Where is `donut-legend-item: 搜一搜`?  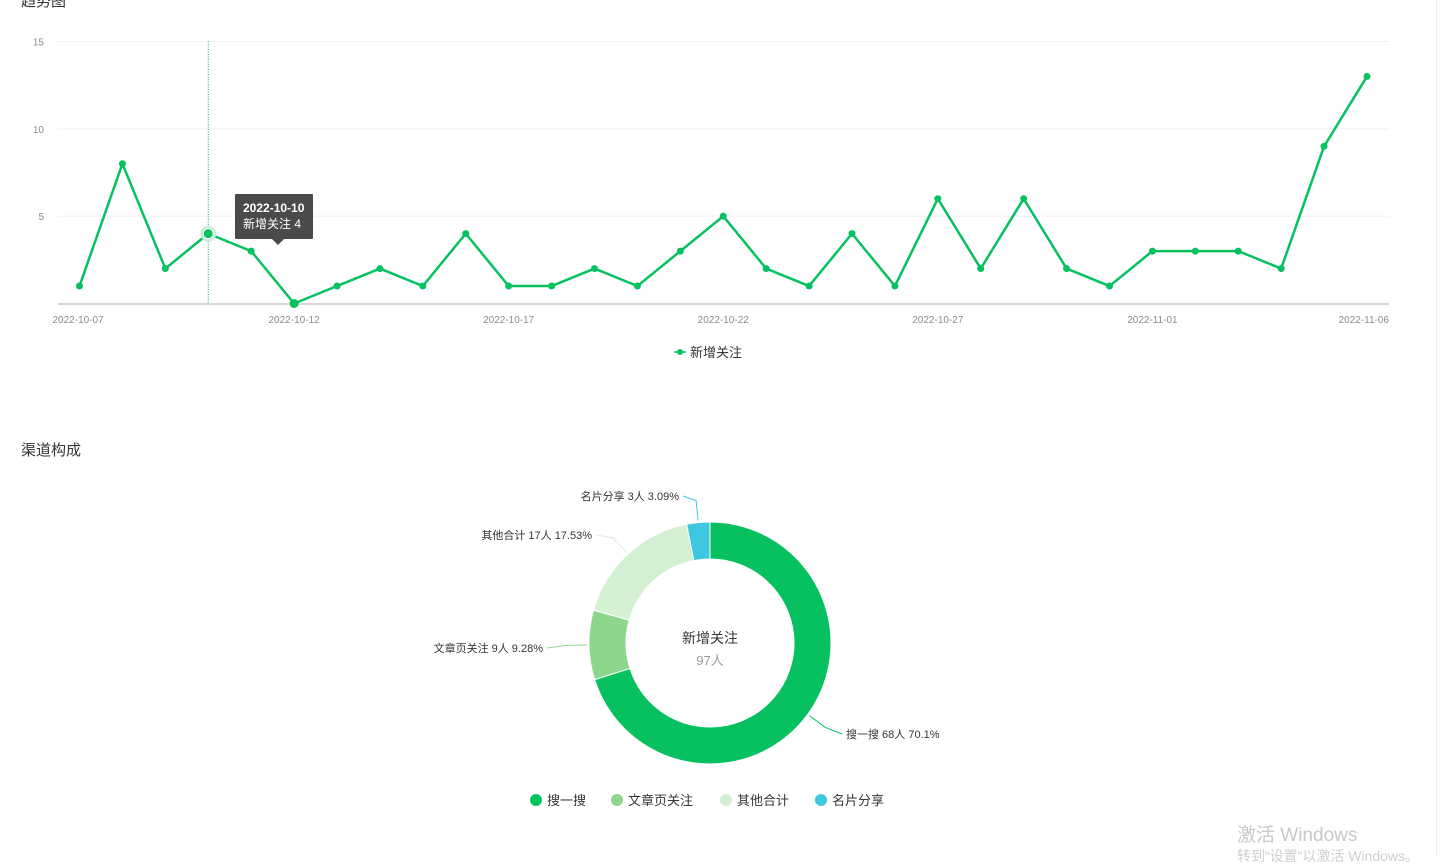 donut-legend-item: 搜一搜 is located at coordinates (558, 800).